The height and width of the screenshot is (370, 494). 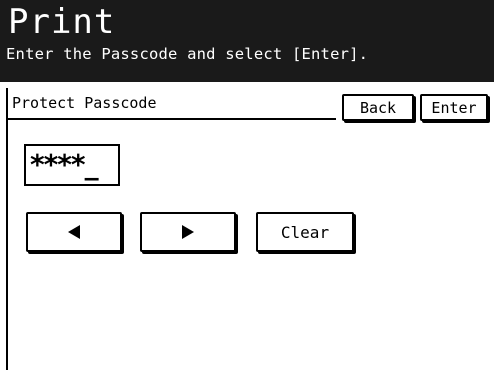 I want to click on cursor-left-button, so click(x=74, y=232).